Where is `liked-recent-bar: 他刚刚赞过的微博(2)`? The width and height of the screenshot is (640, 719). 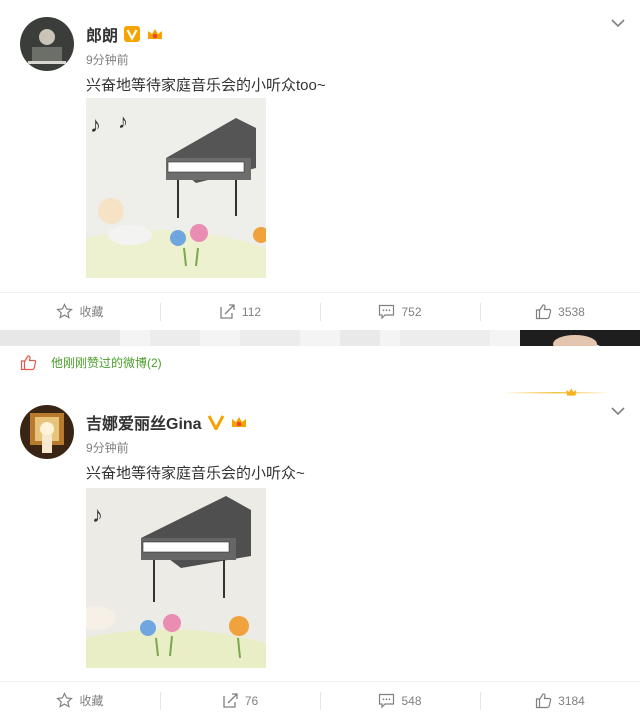 liked-recent-bar: 他刚刚赞过的微博(2) is located at coordinates (320, 362).